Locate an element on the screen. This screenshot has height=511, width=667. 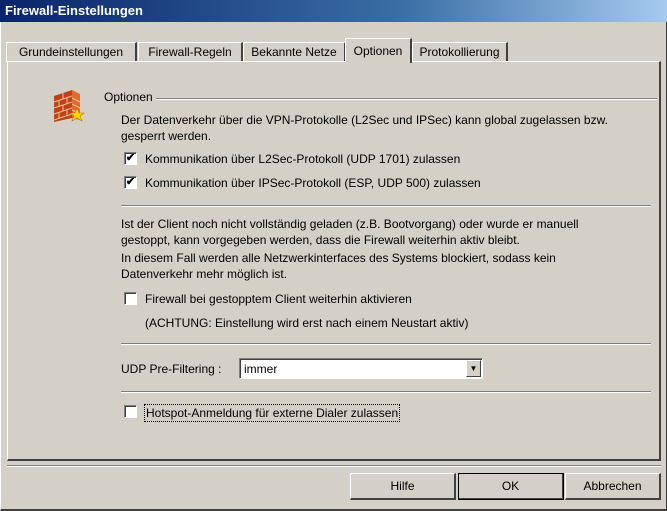
group-separator is located at coordinates (406, 99).